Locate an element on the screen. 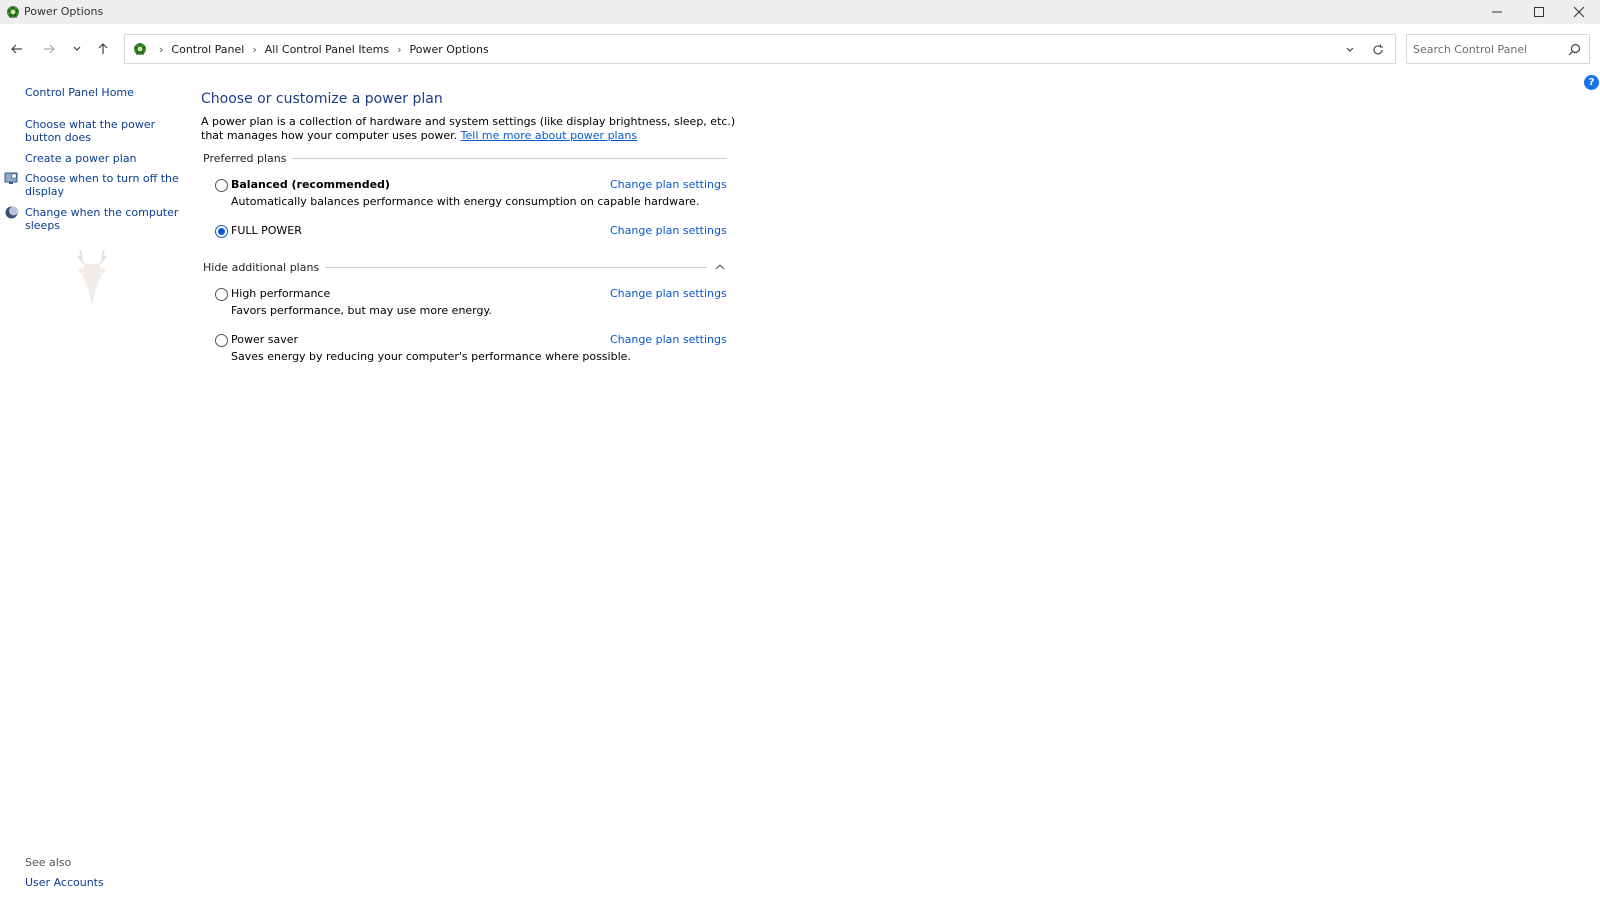 Image resolution: width=1600 pixels, height=900 pixels. learn-more-link: Tell me more about power plans is located at coordinates (549, 135).